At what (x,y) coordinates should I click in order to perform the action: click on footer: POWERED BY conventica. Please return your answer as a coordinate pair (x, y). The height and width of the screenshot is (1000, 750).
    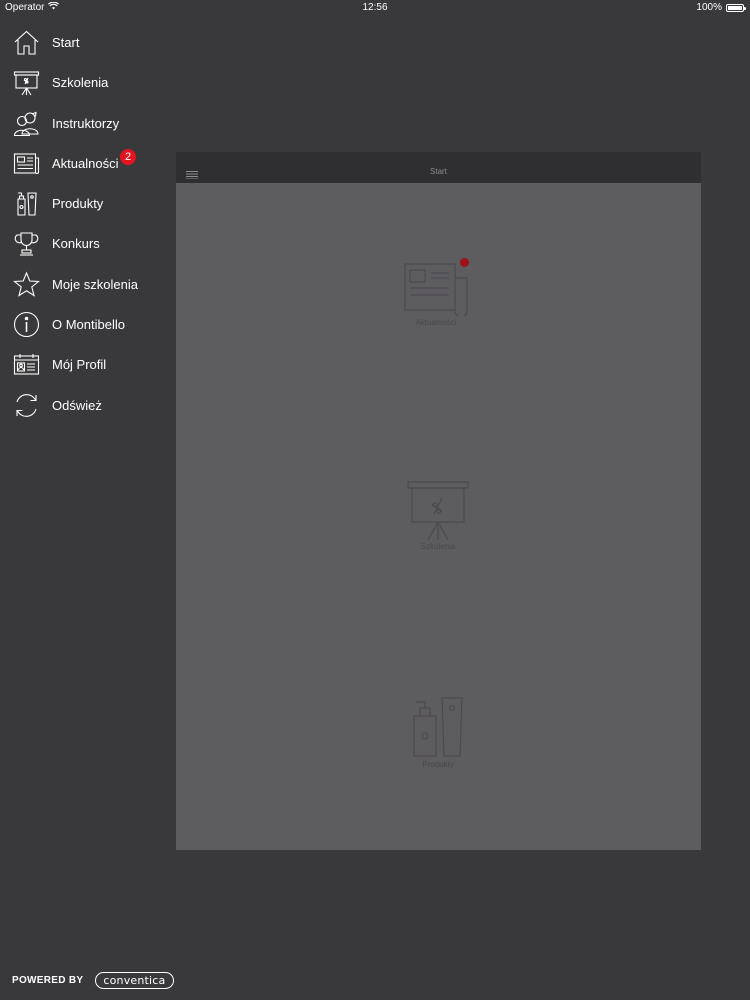
    Looking at the image, I should click on (93, 980).